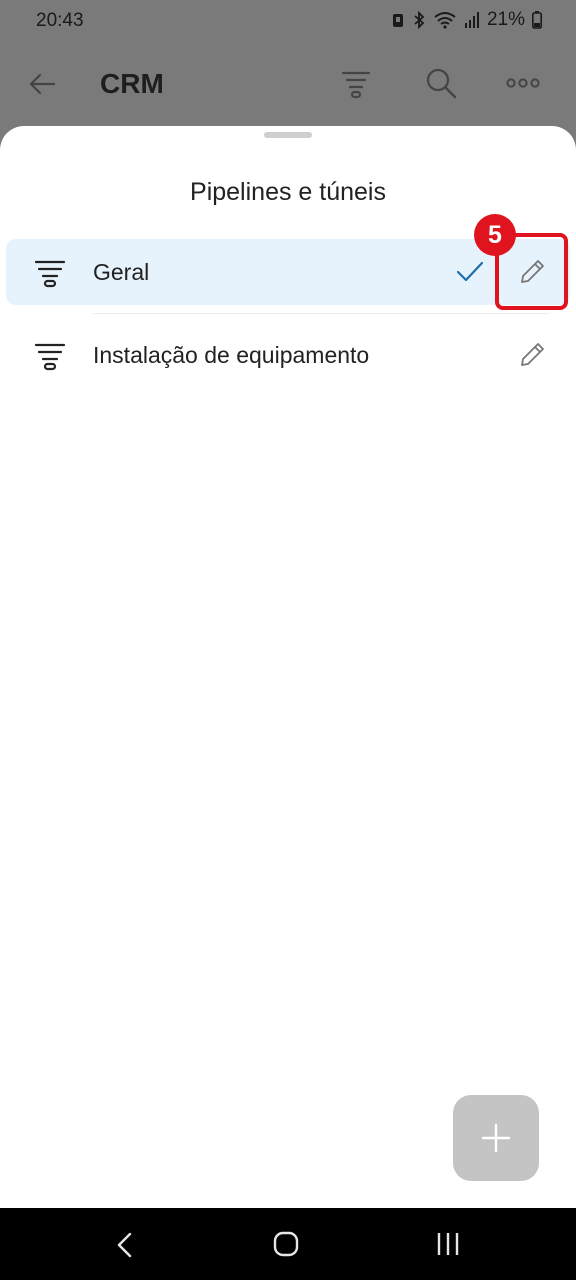 Image resolution: width=576 pixels, height=1280 pixels. What do you see at coordinates (445, 20) in the screenshot?
I see `wifi-icon` at bounding box center [445, 20].